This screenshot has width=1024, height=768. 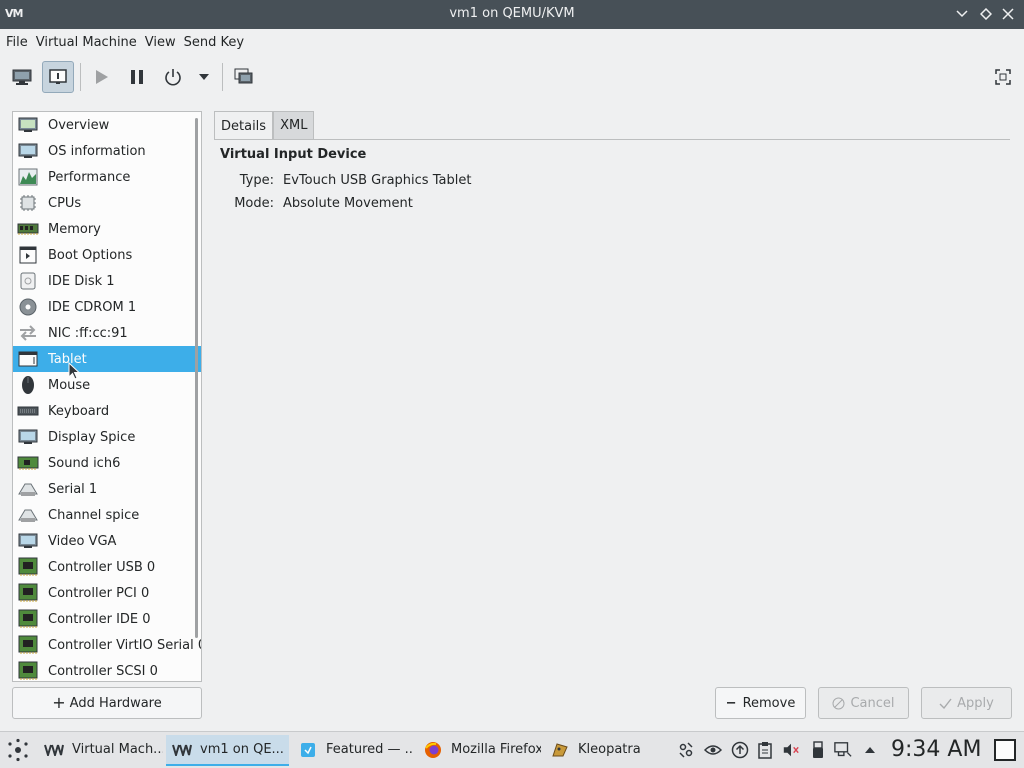 What do you see at coordinates (99, 593) in the screenshot?
I see `sidebar-item-label: Controller PCI 0` at bounding box center [99, 593].